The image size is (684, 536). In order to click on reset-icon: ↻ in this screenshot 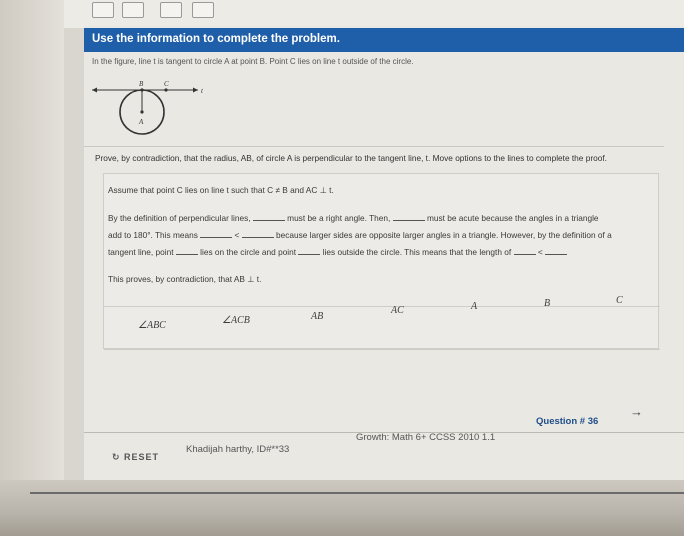, I will do `click(118, 457)`.